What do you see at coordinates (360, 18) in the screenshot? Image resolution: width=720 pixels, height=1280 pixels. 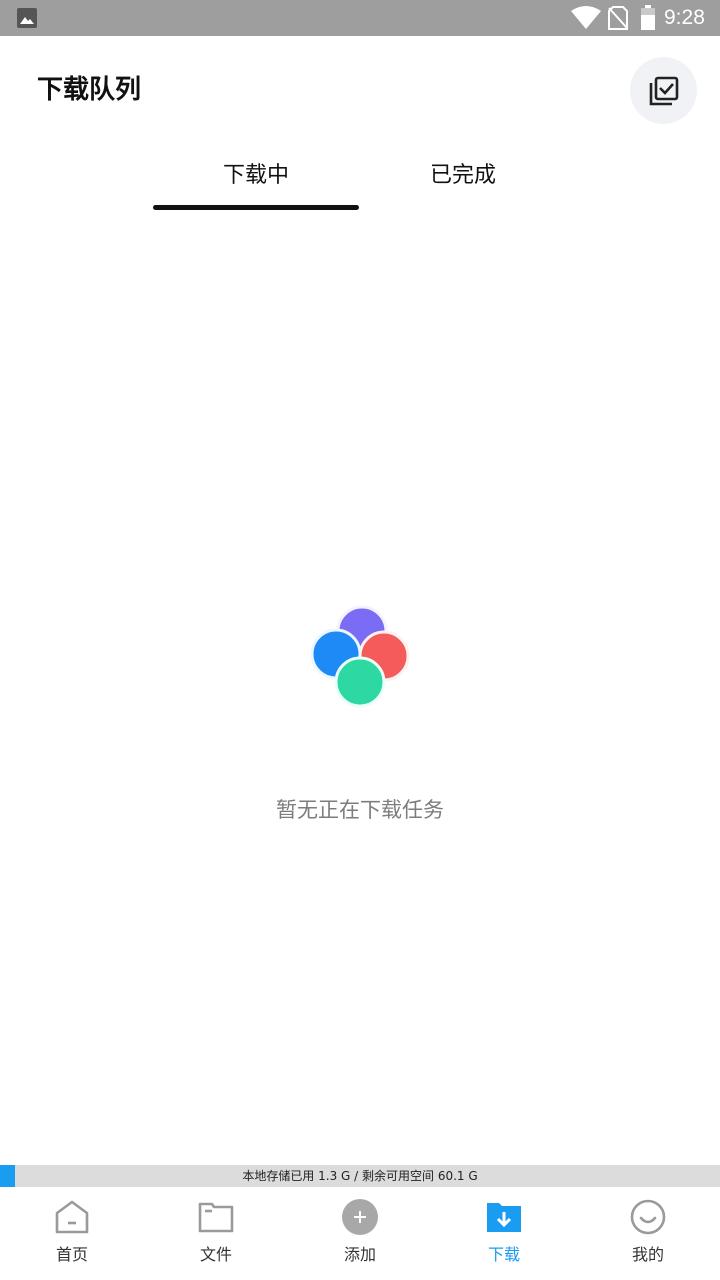 I see `status-bar: 9:28` at bounding box center [360, 18].